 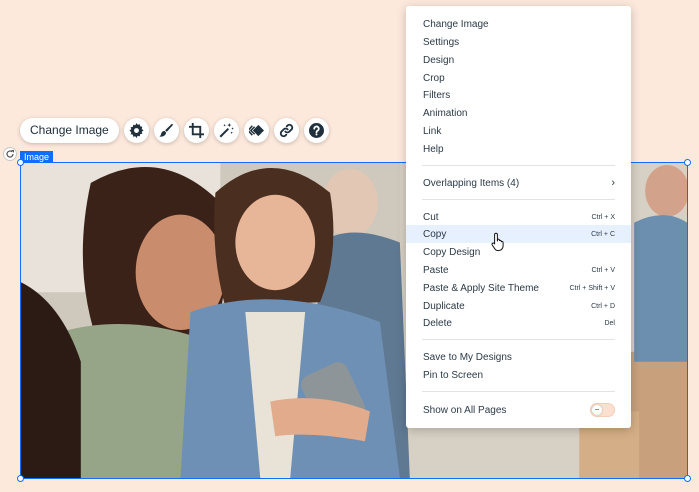 What do you see at coordinates (518, 95) in the screenshot?
I see `menu-item-filters: Filters` at bounding box center [518, 95].